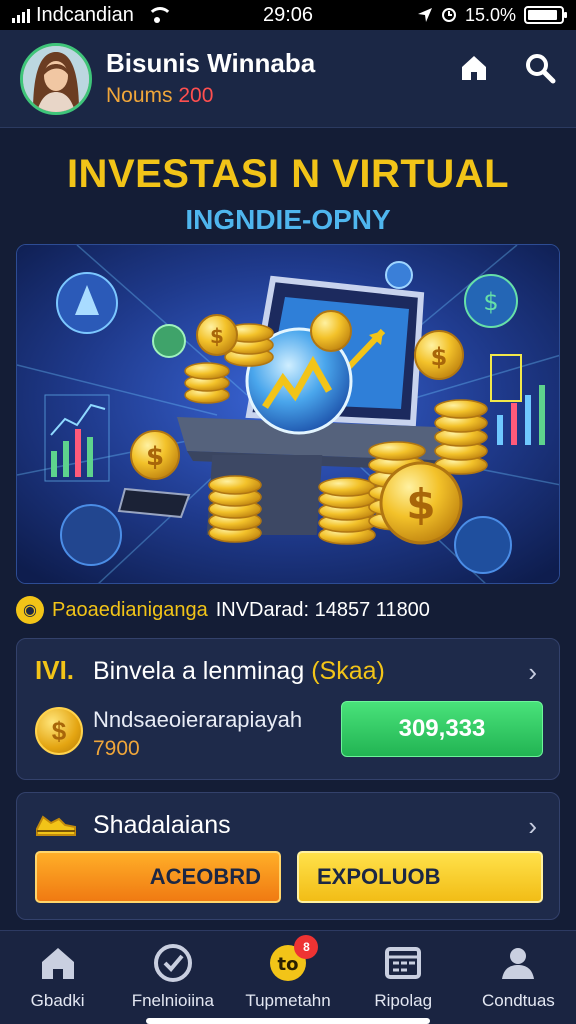  Describe the element at coordinates (56, 79) in the screenshot. I see `avatar` at that location.